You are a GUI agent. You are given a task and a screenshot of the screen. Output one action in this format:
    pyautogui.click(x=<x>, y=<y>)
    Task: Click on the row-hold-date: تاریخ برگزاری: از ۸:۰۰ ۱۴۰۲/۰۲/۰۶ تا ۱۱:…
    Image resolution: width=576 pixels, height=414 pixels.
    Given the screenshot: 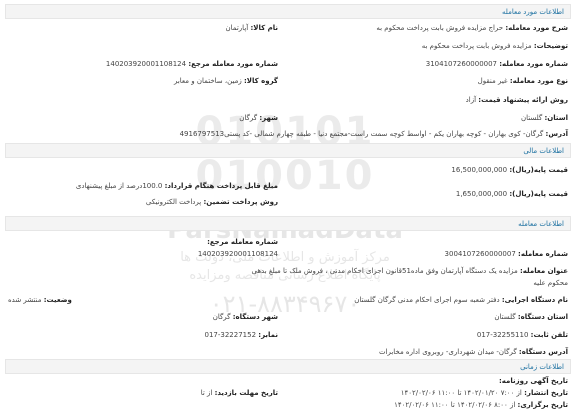 What is the action you would take?
    pyautogui.click(x=288, y=405)
    